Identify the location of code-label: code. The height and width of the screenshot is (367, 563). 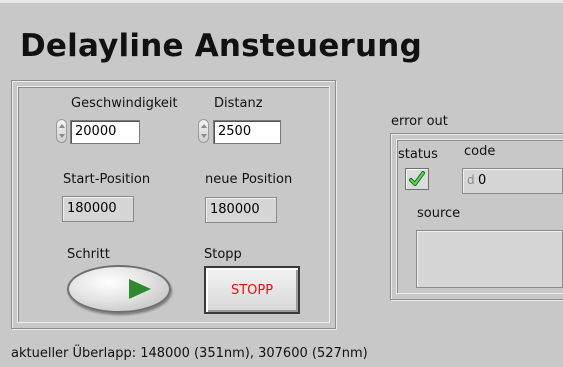
(480, 151).